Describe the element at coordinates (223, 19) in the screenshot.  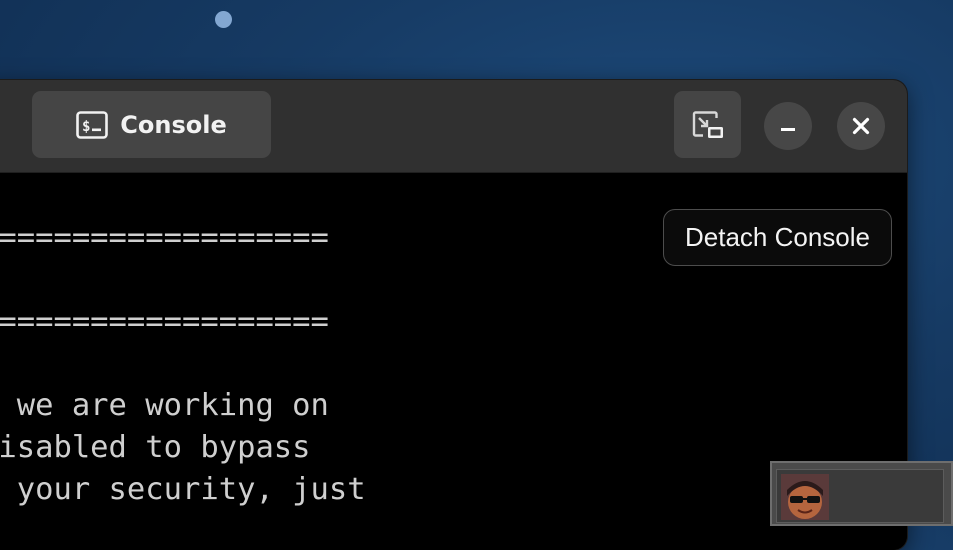
I see `desktop-wallpaper-dot` at that location.